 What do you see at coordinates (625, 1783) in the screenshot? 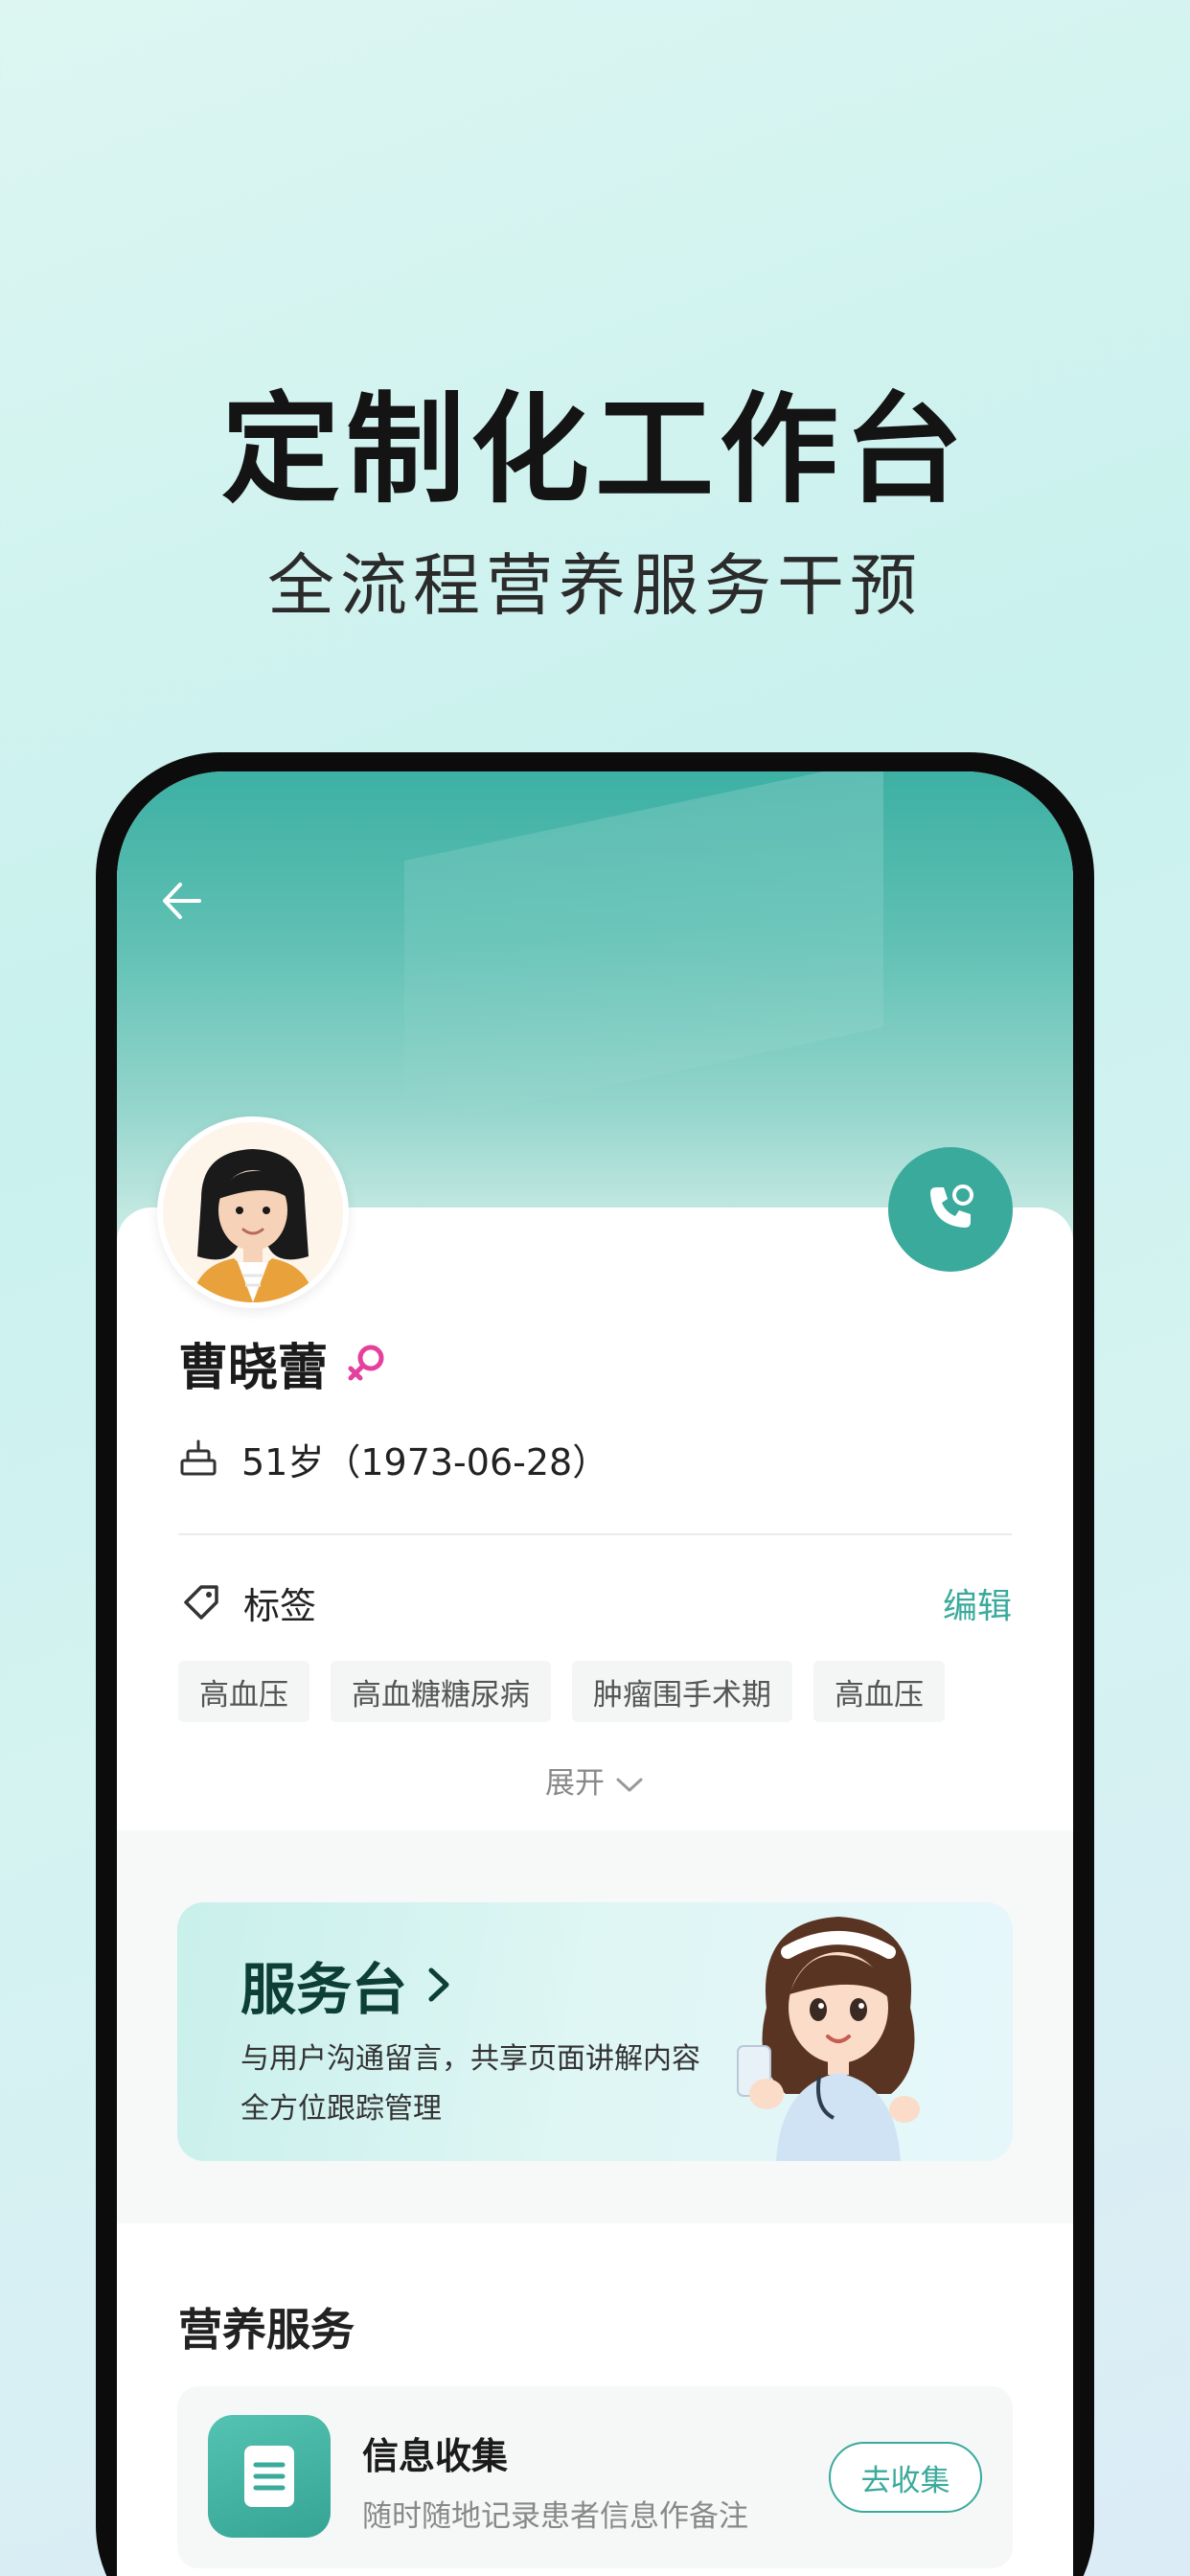
I see `chevron-down-icon` at bounding box center [625, 1783].